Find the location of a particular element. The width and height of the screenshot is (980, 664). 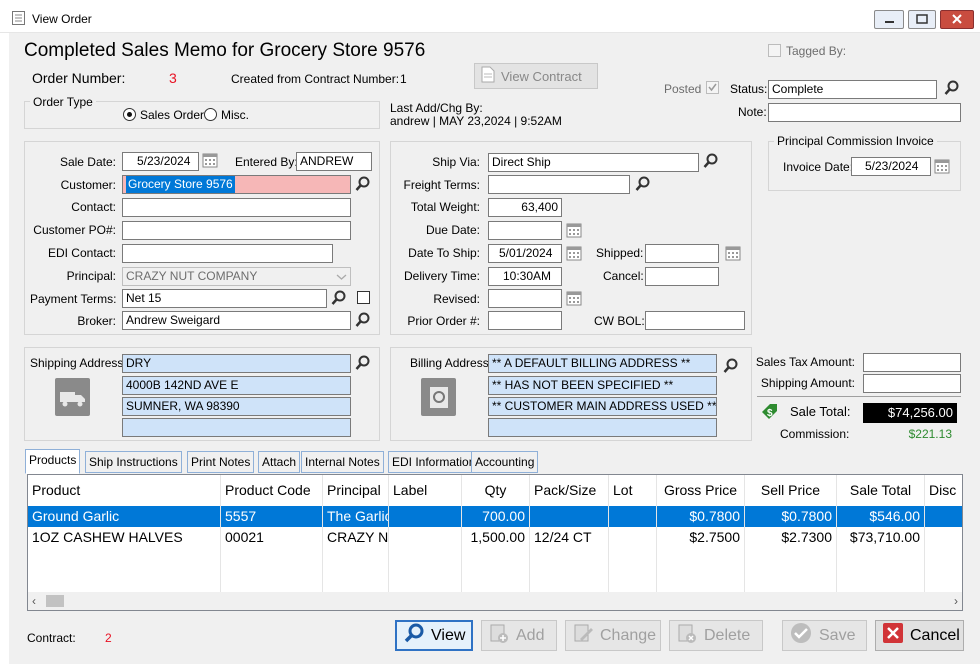

scroll-left-icon: ‹ is located at coordinates (34, 601).